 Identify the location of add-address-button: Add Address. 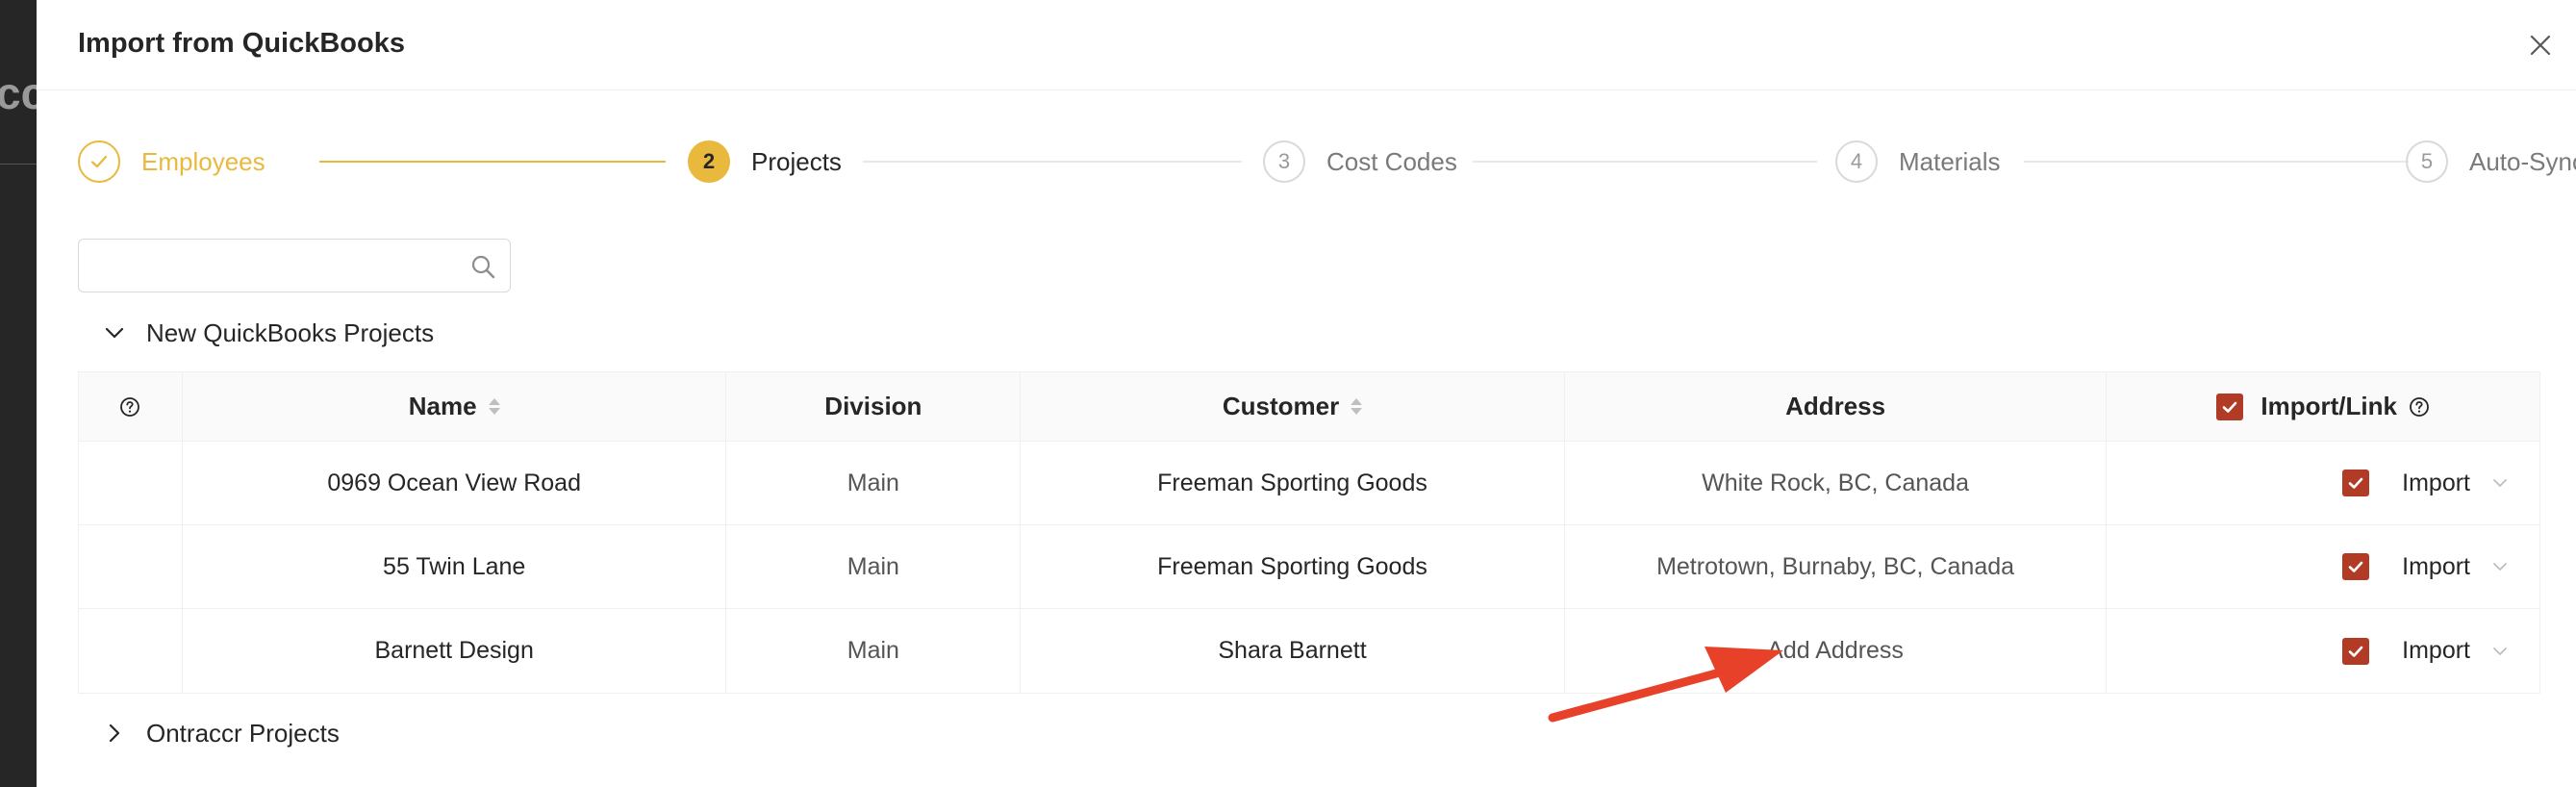
(1836, 651).